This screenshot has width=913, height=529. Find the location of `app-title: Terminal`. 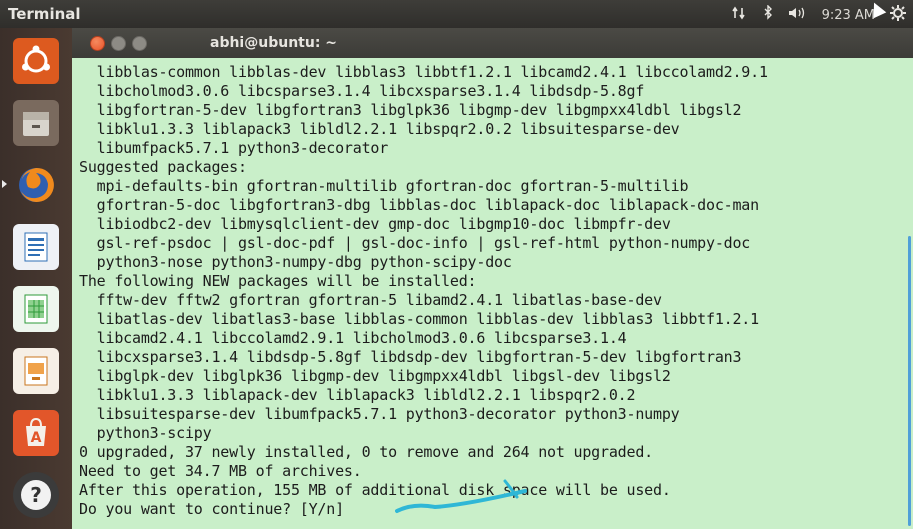

app-title: Terminal is located at coordinates (44, 14).